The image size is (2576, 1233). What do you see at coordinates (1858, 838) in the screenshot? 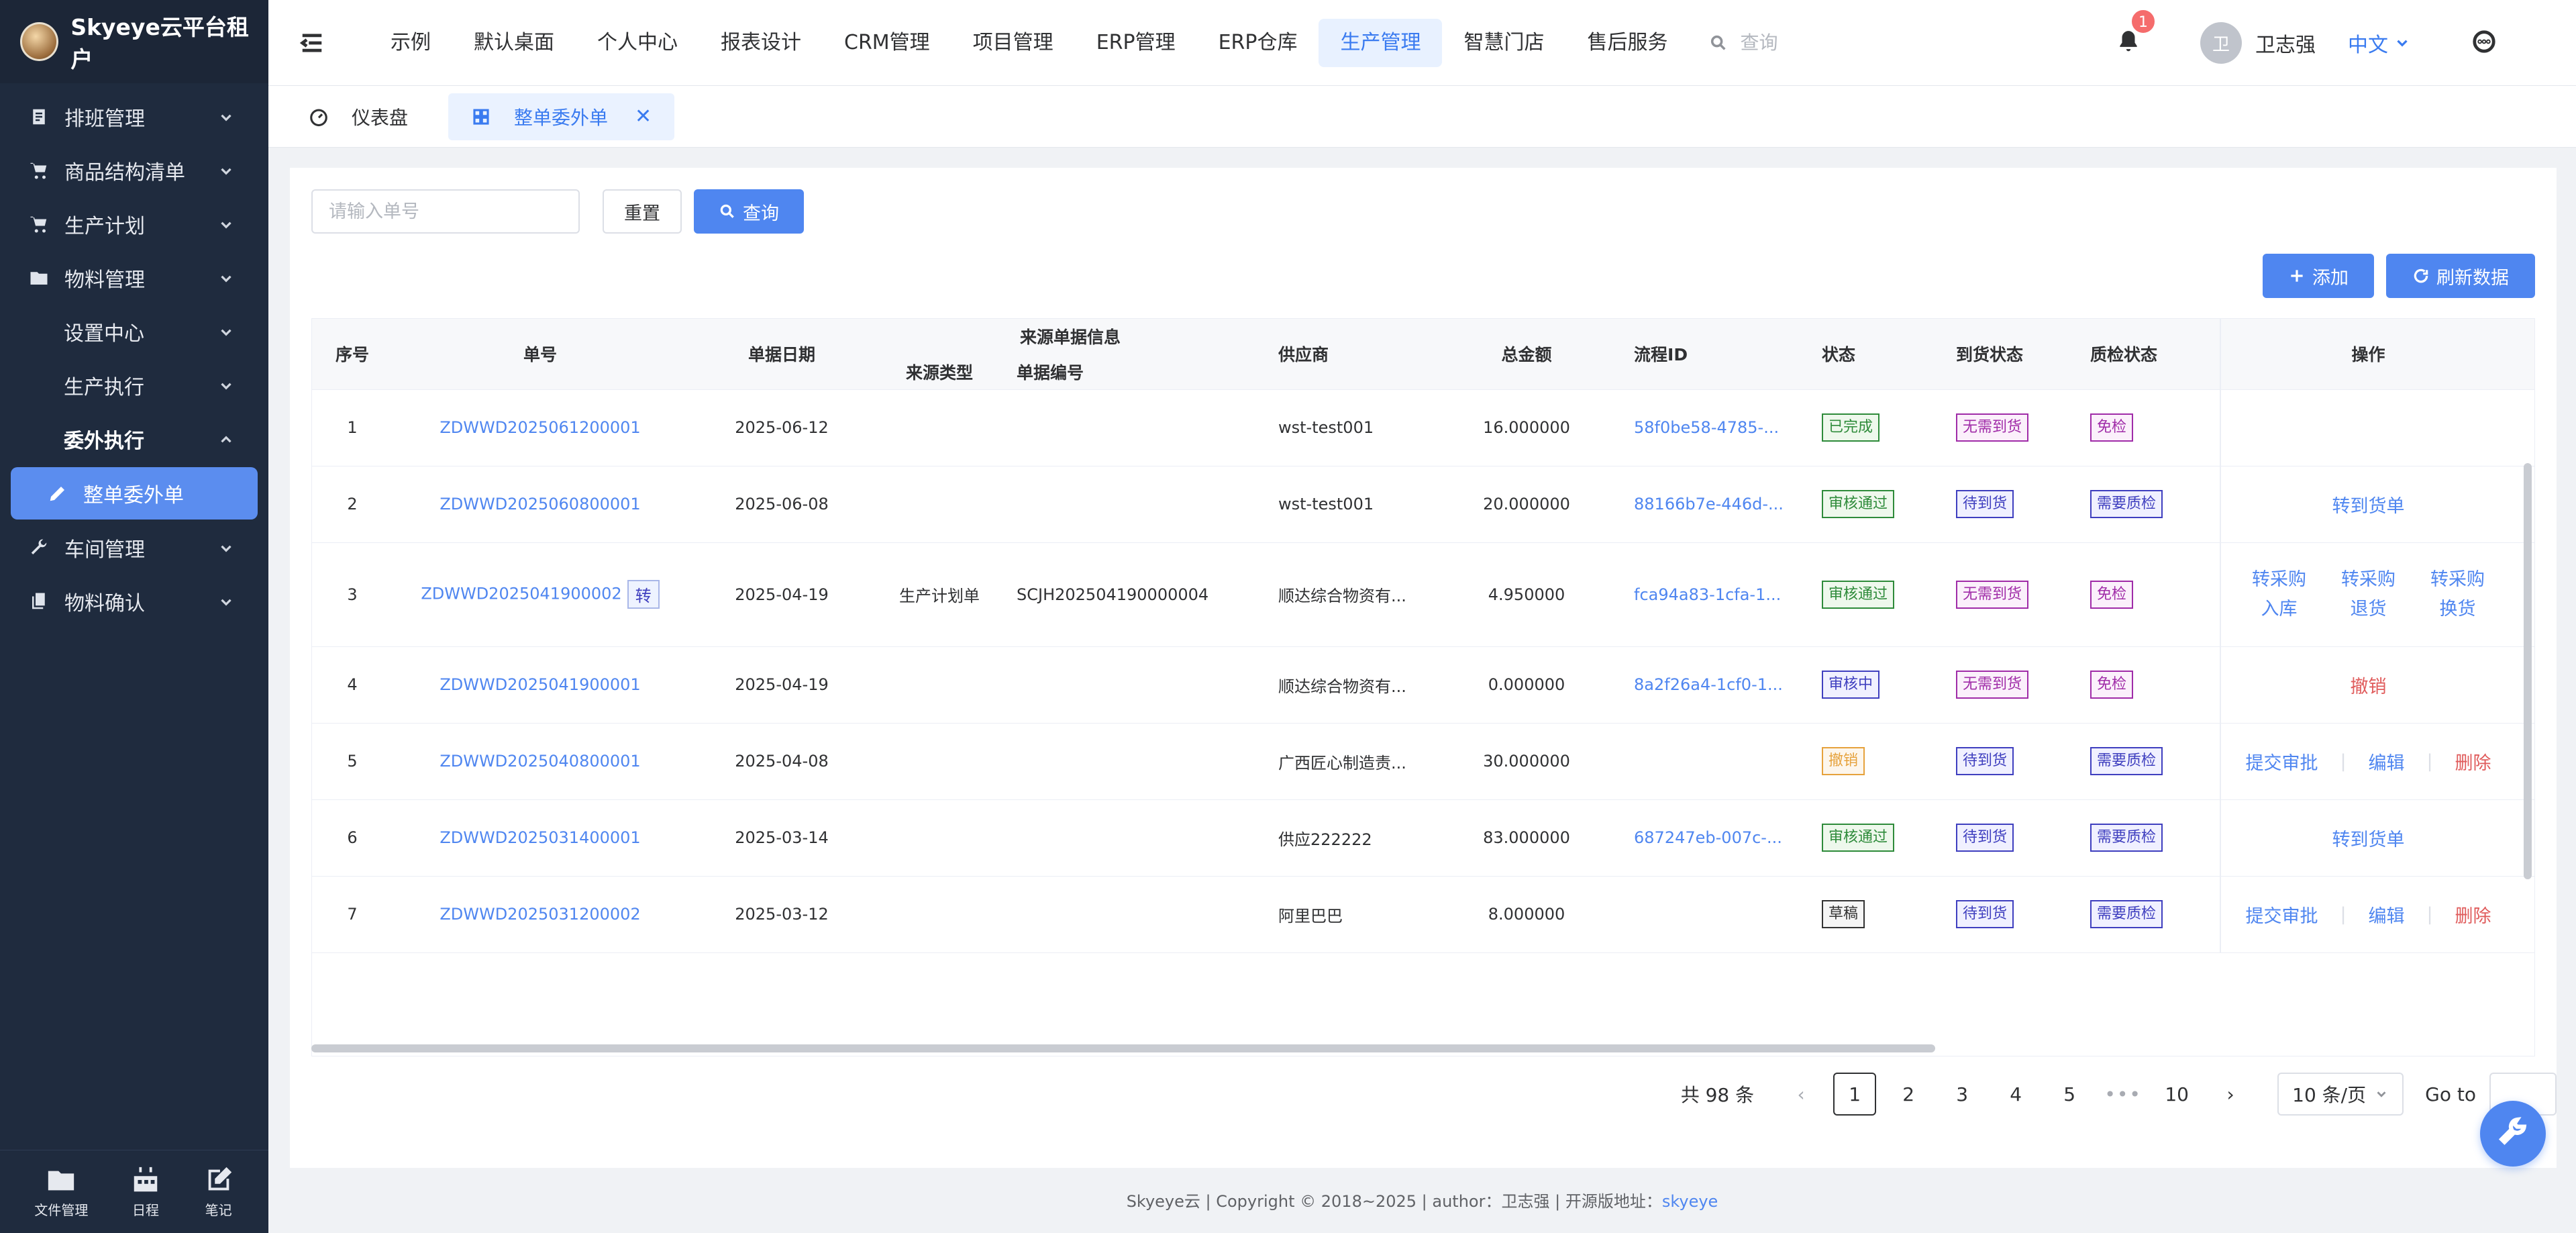
I see `status-badge: 审核通过` at bounding box center [1858, 838].